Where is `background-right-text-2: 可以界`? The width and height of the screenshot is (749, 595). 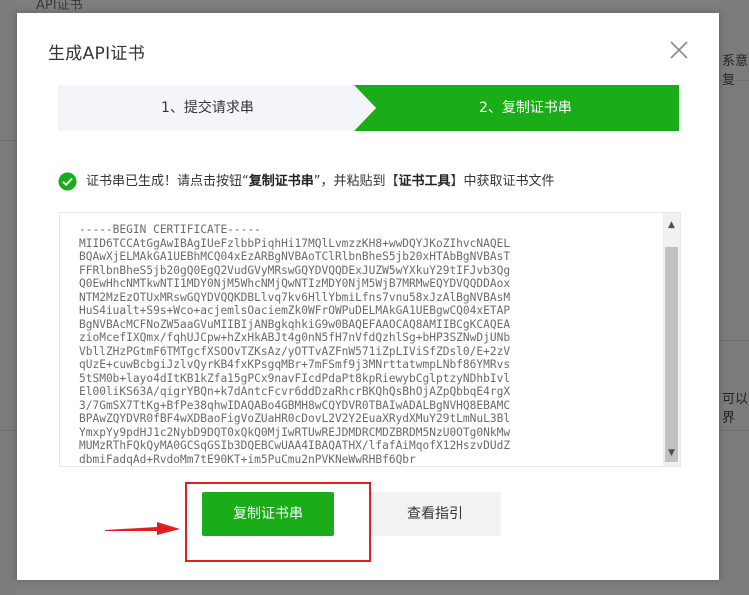 background-right-text-2: 可以界 is located at coordinates (735, 409).